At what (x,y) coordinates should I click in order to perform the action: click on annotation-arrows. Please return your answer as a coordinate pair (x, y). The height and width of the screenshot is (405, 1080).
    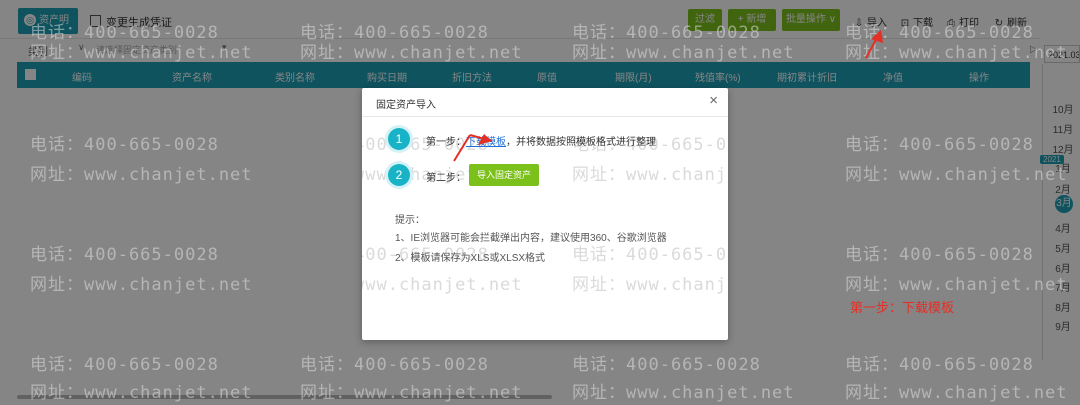
    Looking at the image, I should click on (668, 96).